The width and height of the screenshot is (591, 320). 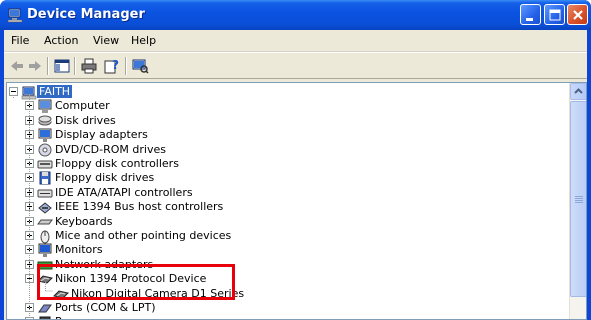 I want to click on maximize-icon, so click(x=555, y=15).